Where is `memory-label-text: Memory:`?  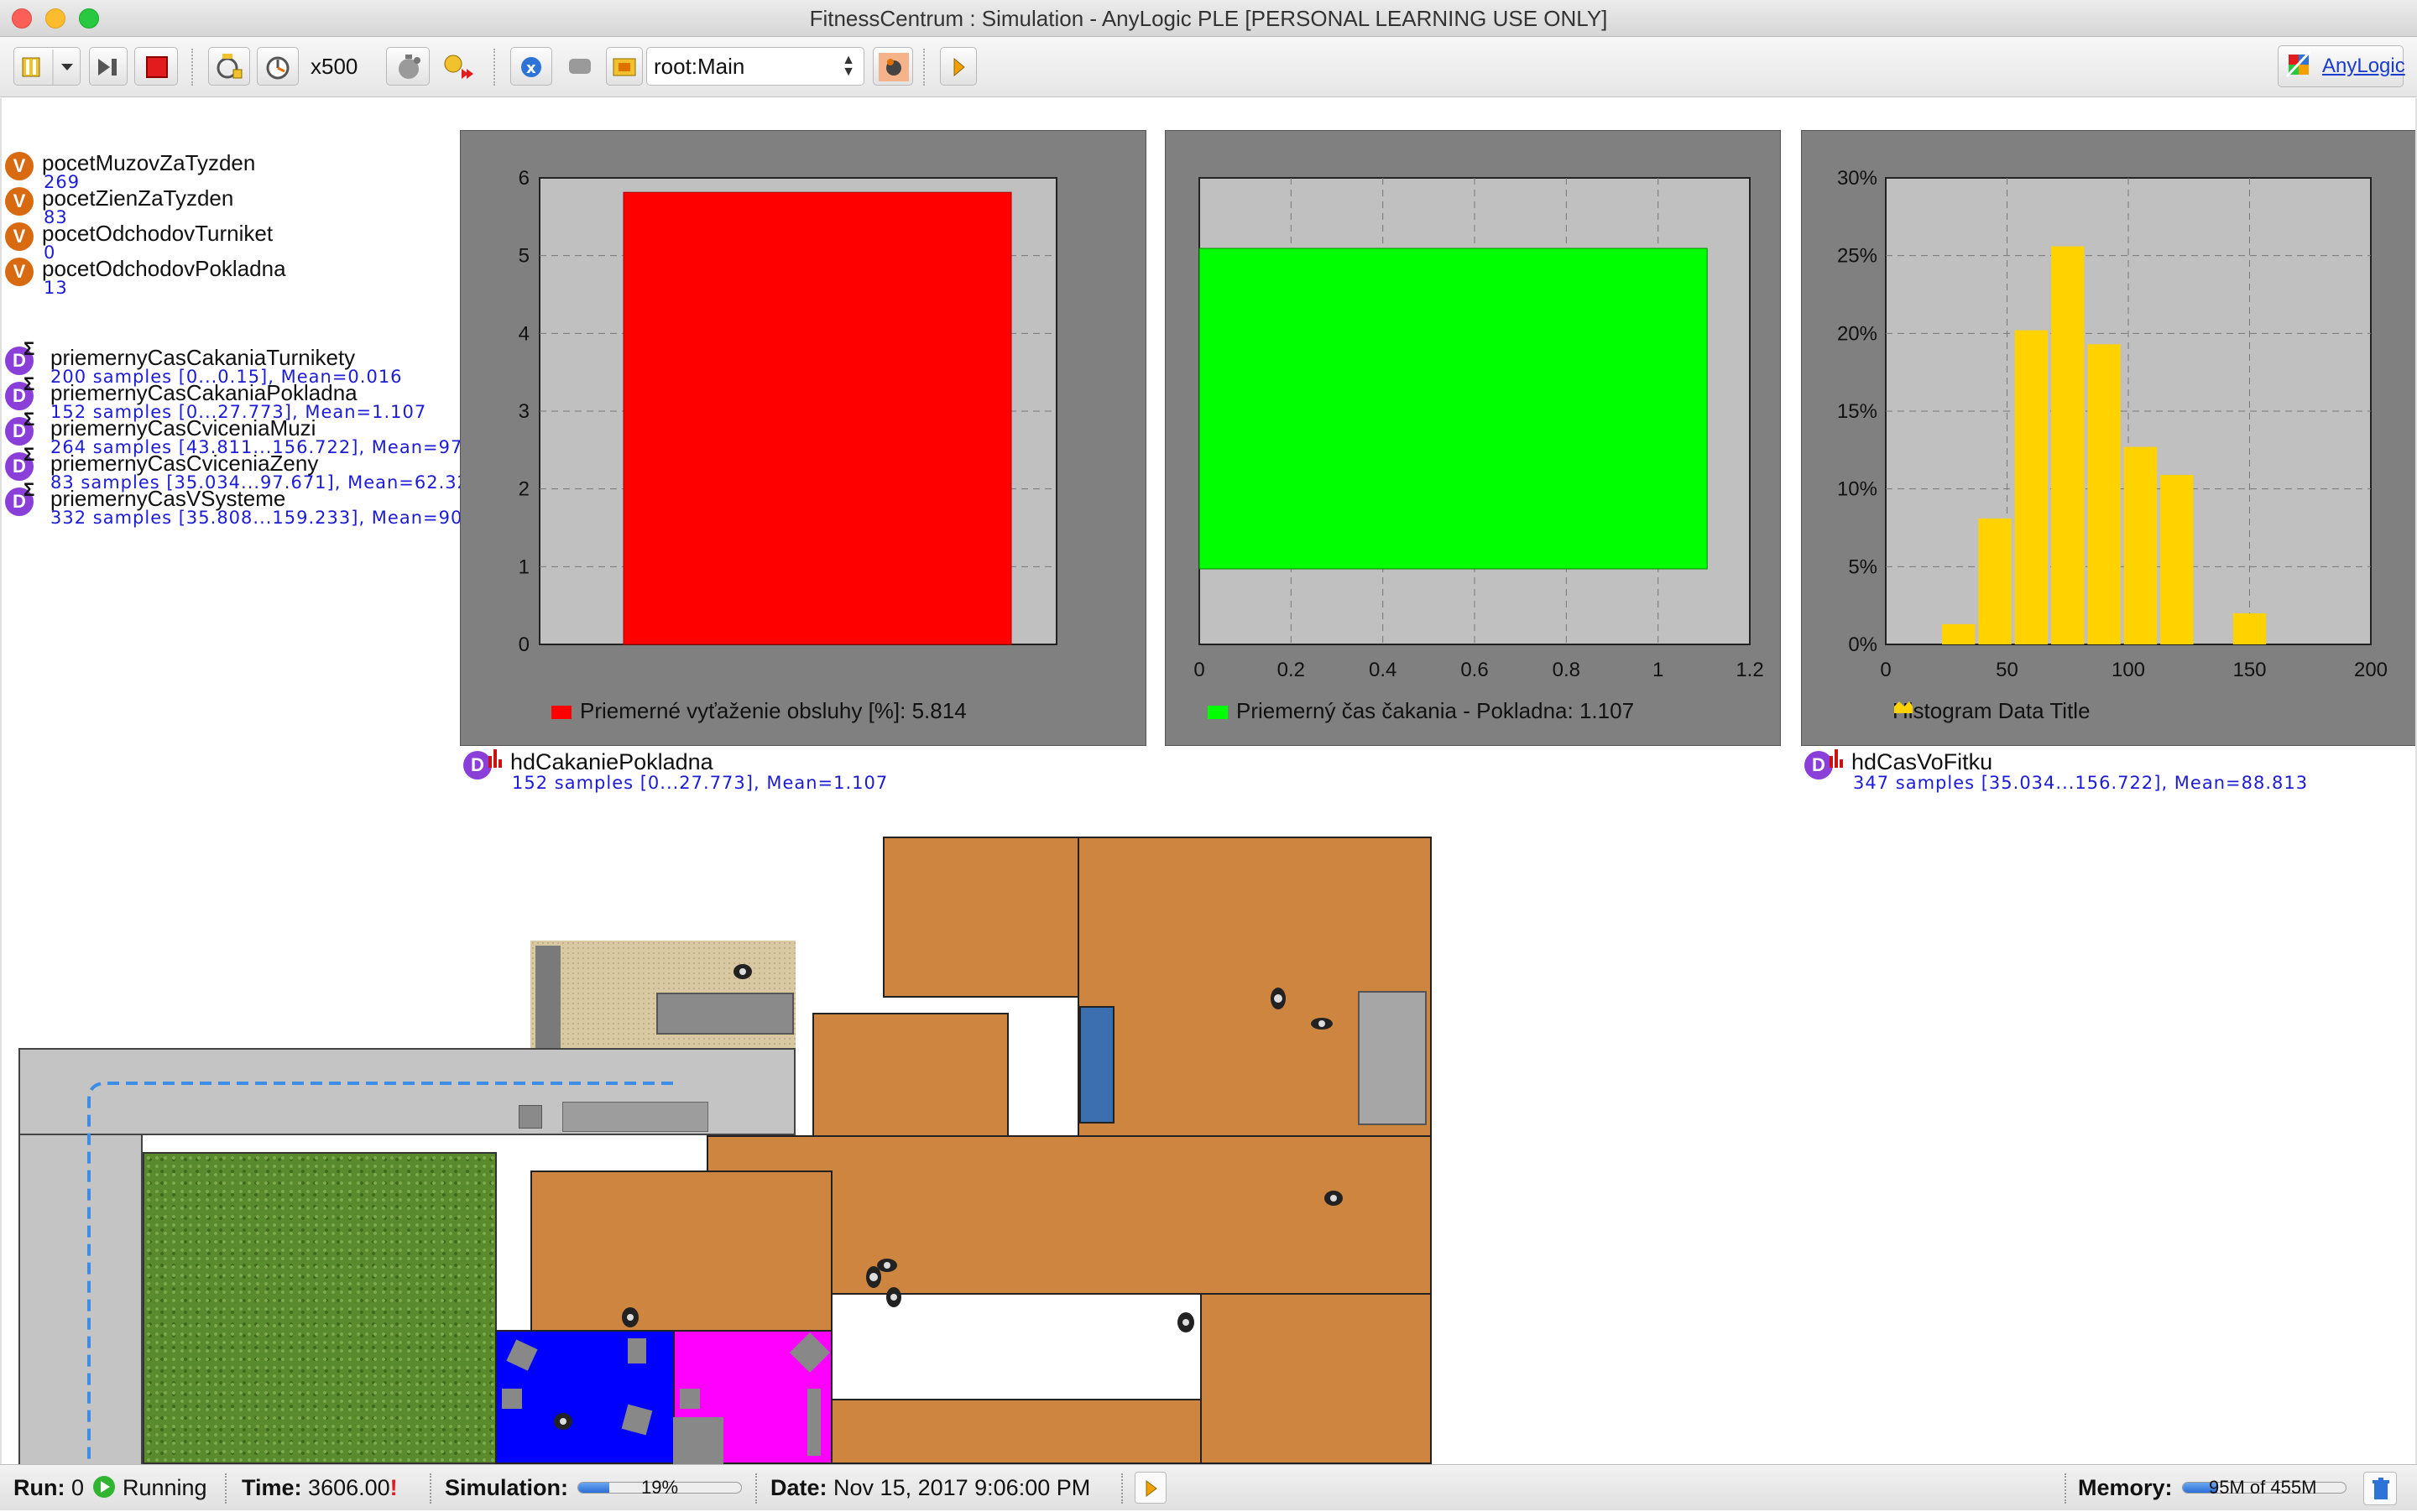
memory-label-text: Memory: is located at coordinates (2125, 1488).